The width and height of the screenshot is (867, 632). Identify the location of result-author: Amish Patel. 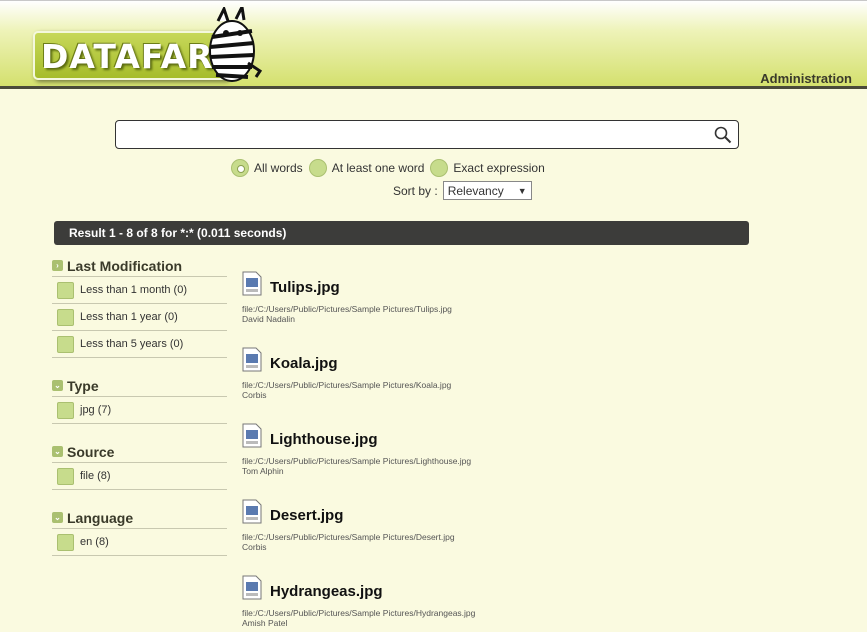
(265, 623).